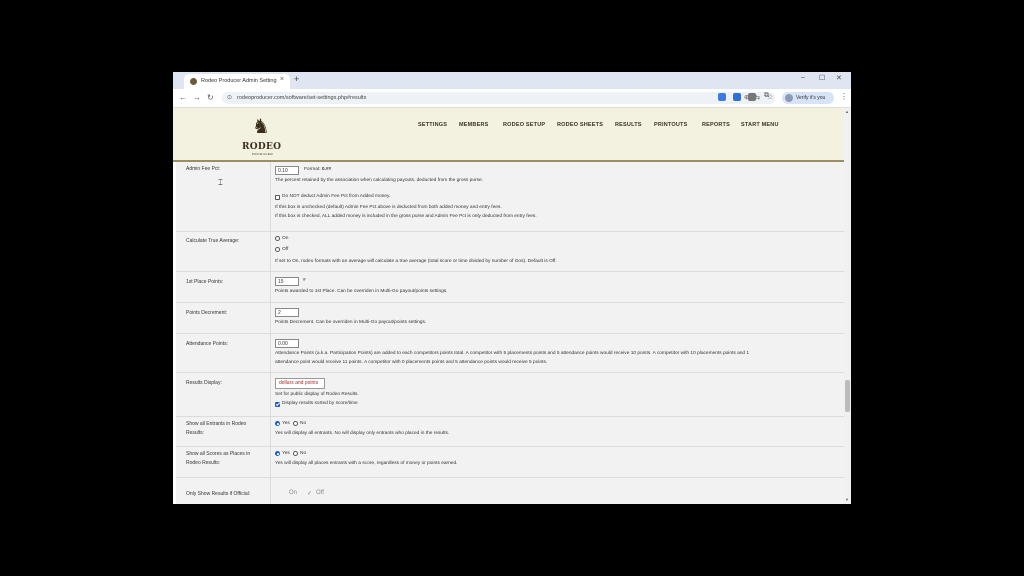 The image size is (1024, 576). Describe the element at coordinates (213, 241) in the screenshot. I see `true-average-label: Calculate True Average:` at that location.